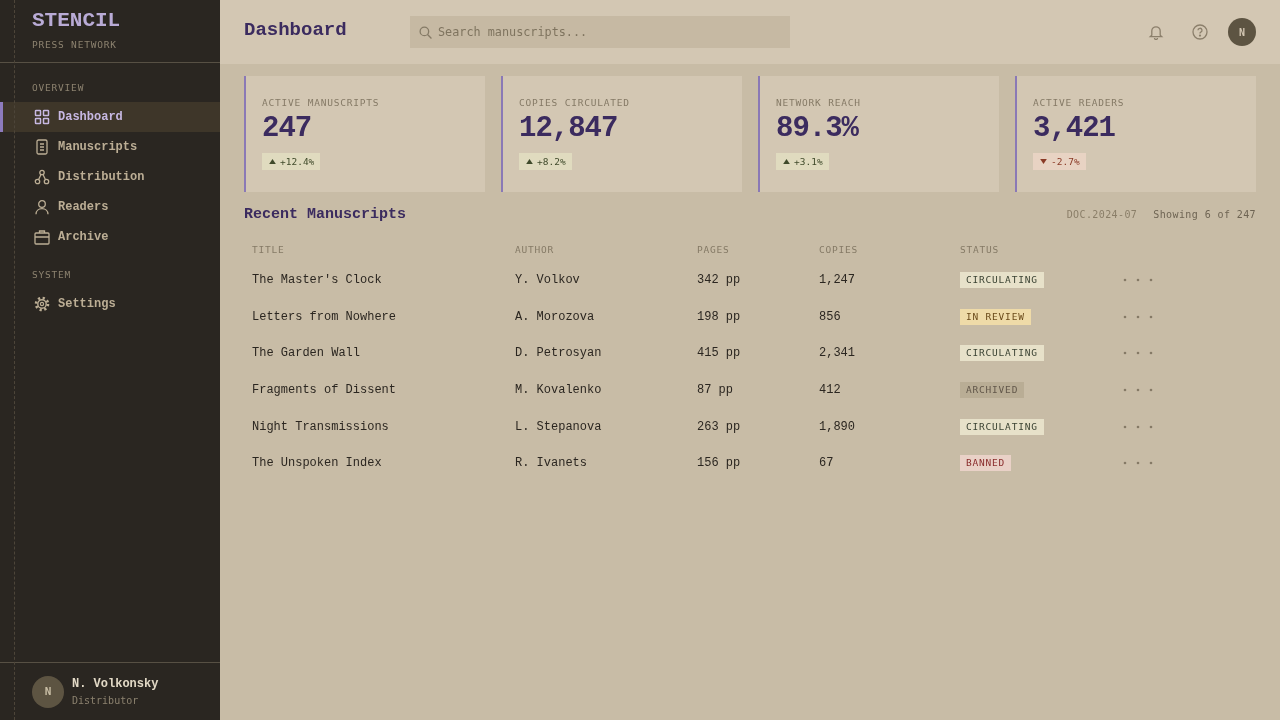 The width and height of the screenshot is (1280, 720). I want to click on logo-text: STENCIL, so click(77, 21).